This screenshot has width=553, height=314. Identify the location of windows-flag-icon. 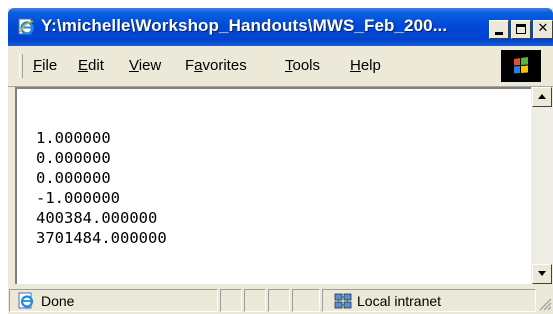
(521, 65).